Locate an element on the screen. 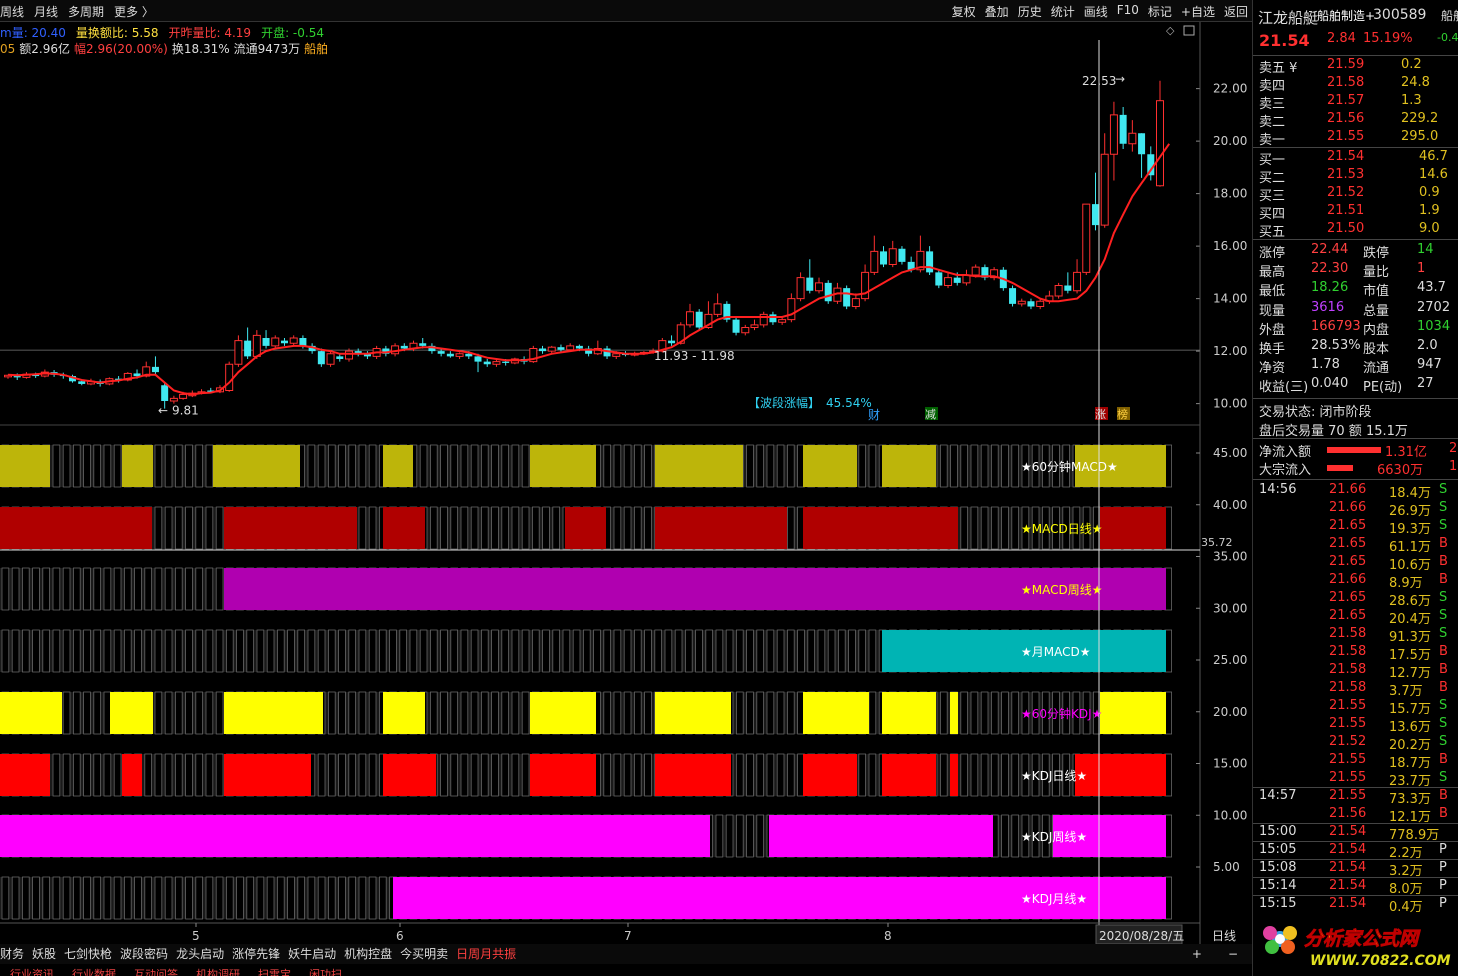 This screenshot has height=976, width=1458. wave-gain-label: 【波段涨幅】 is located at coordinates (784, 402).